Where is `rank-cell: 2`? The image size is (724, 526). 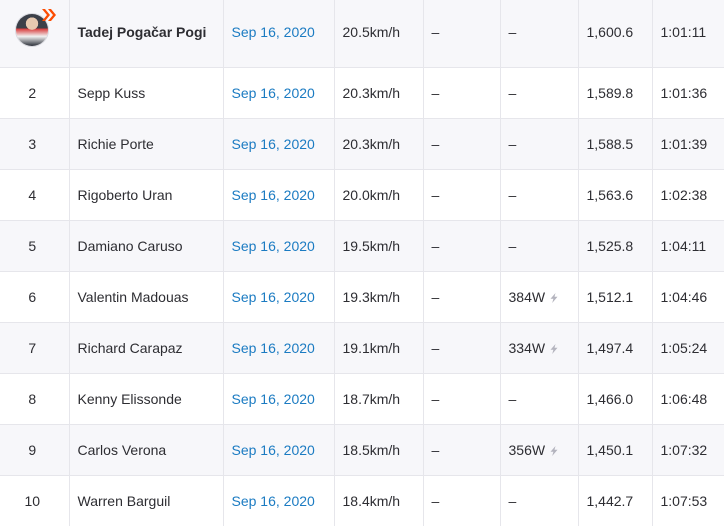
rank-cell: 2 is located at coordinates (35, 93).